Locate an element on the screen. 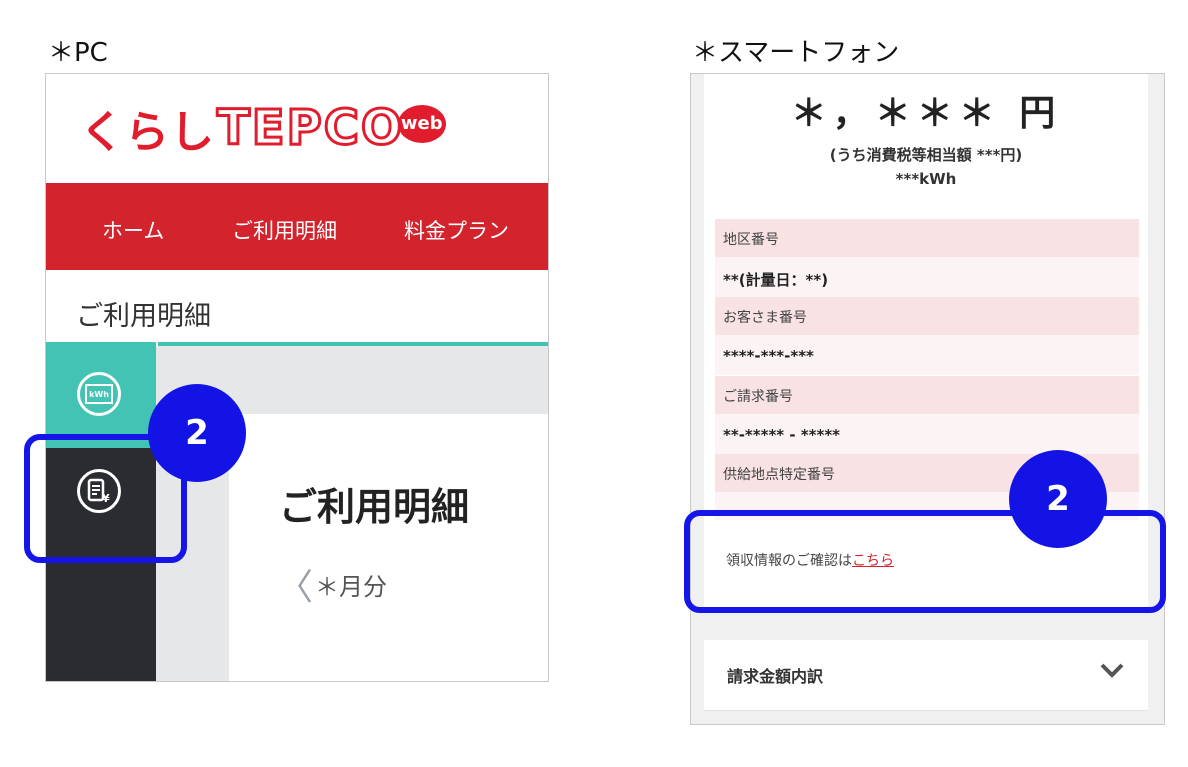  customer-number-label: お客さま番号 is located at coordinates (927, 316).